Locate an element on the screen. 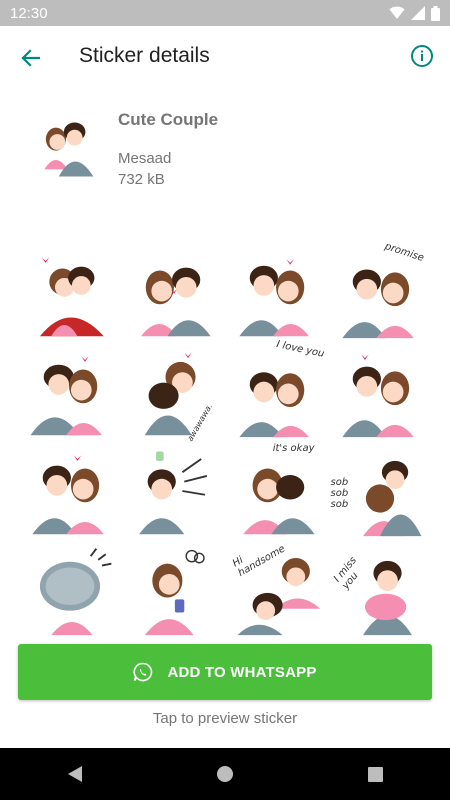  info-icon is located at coordinates (422, 56).